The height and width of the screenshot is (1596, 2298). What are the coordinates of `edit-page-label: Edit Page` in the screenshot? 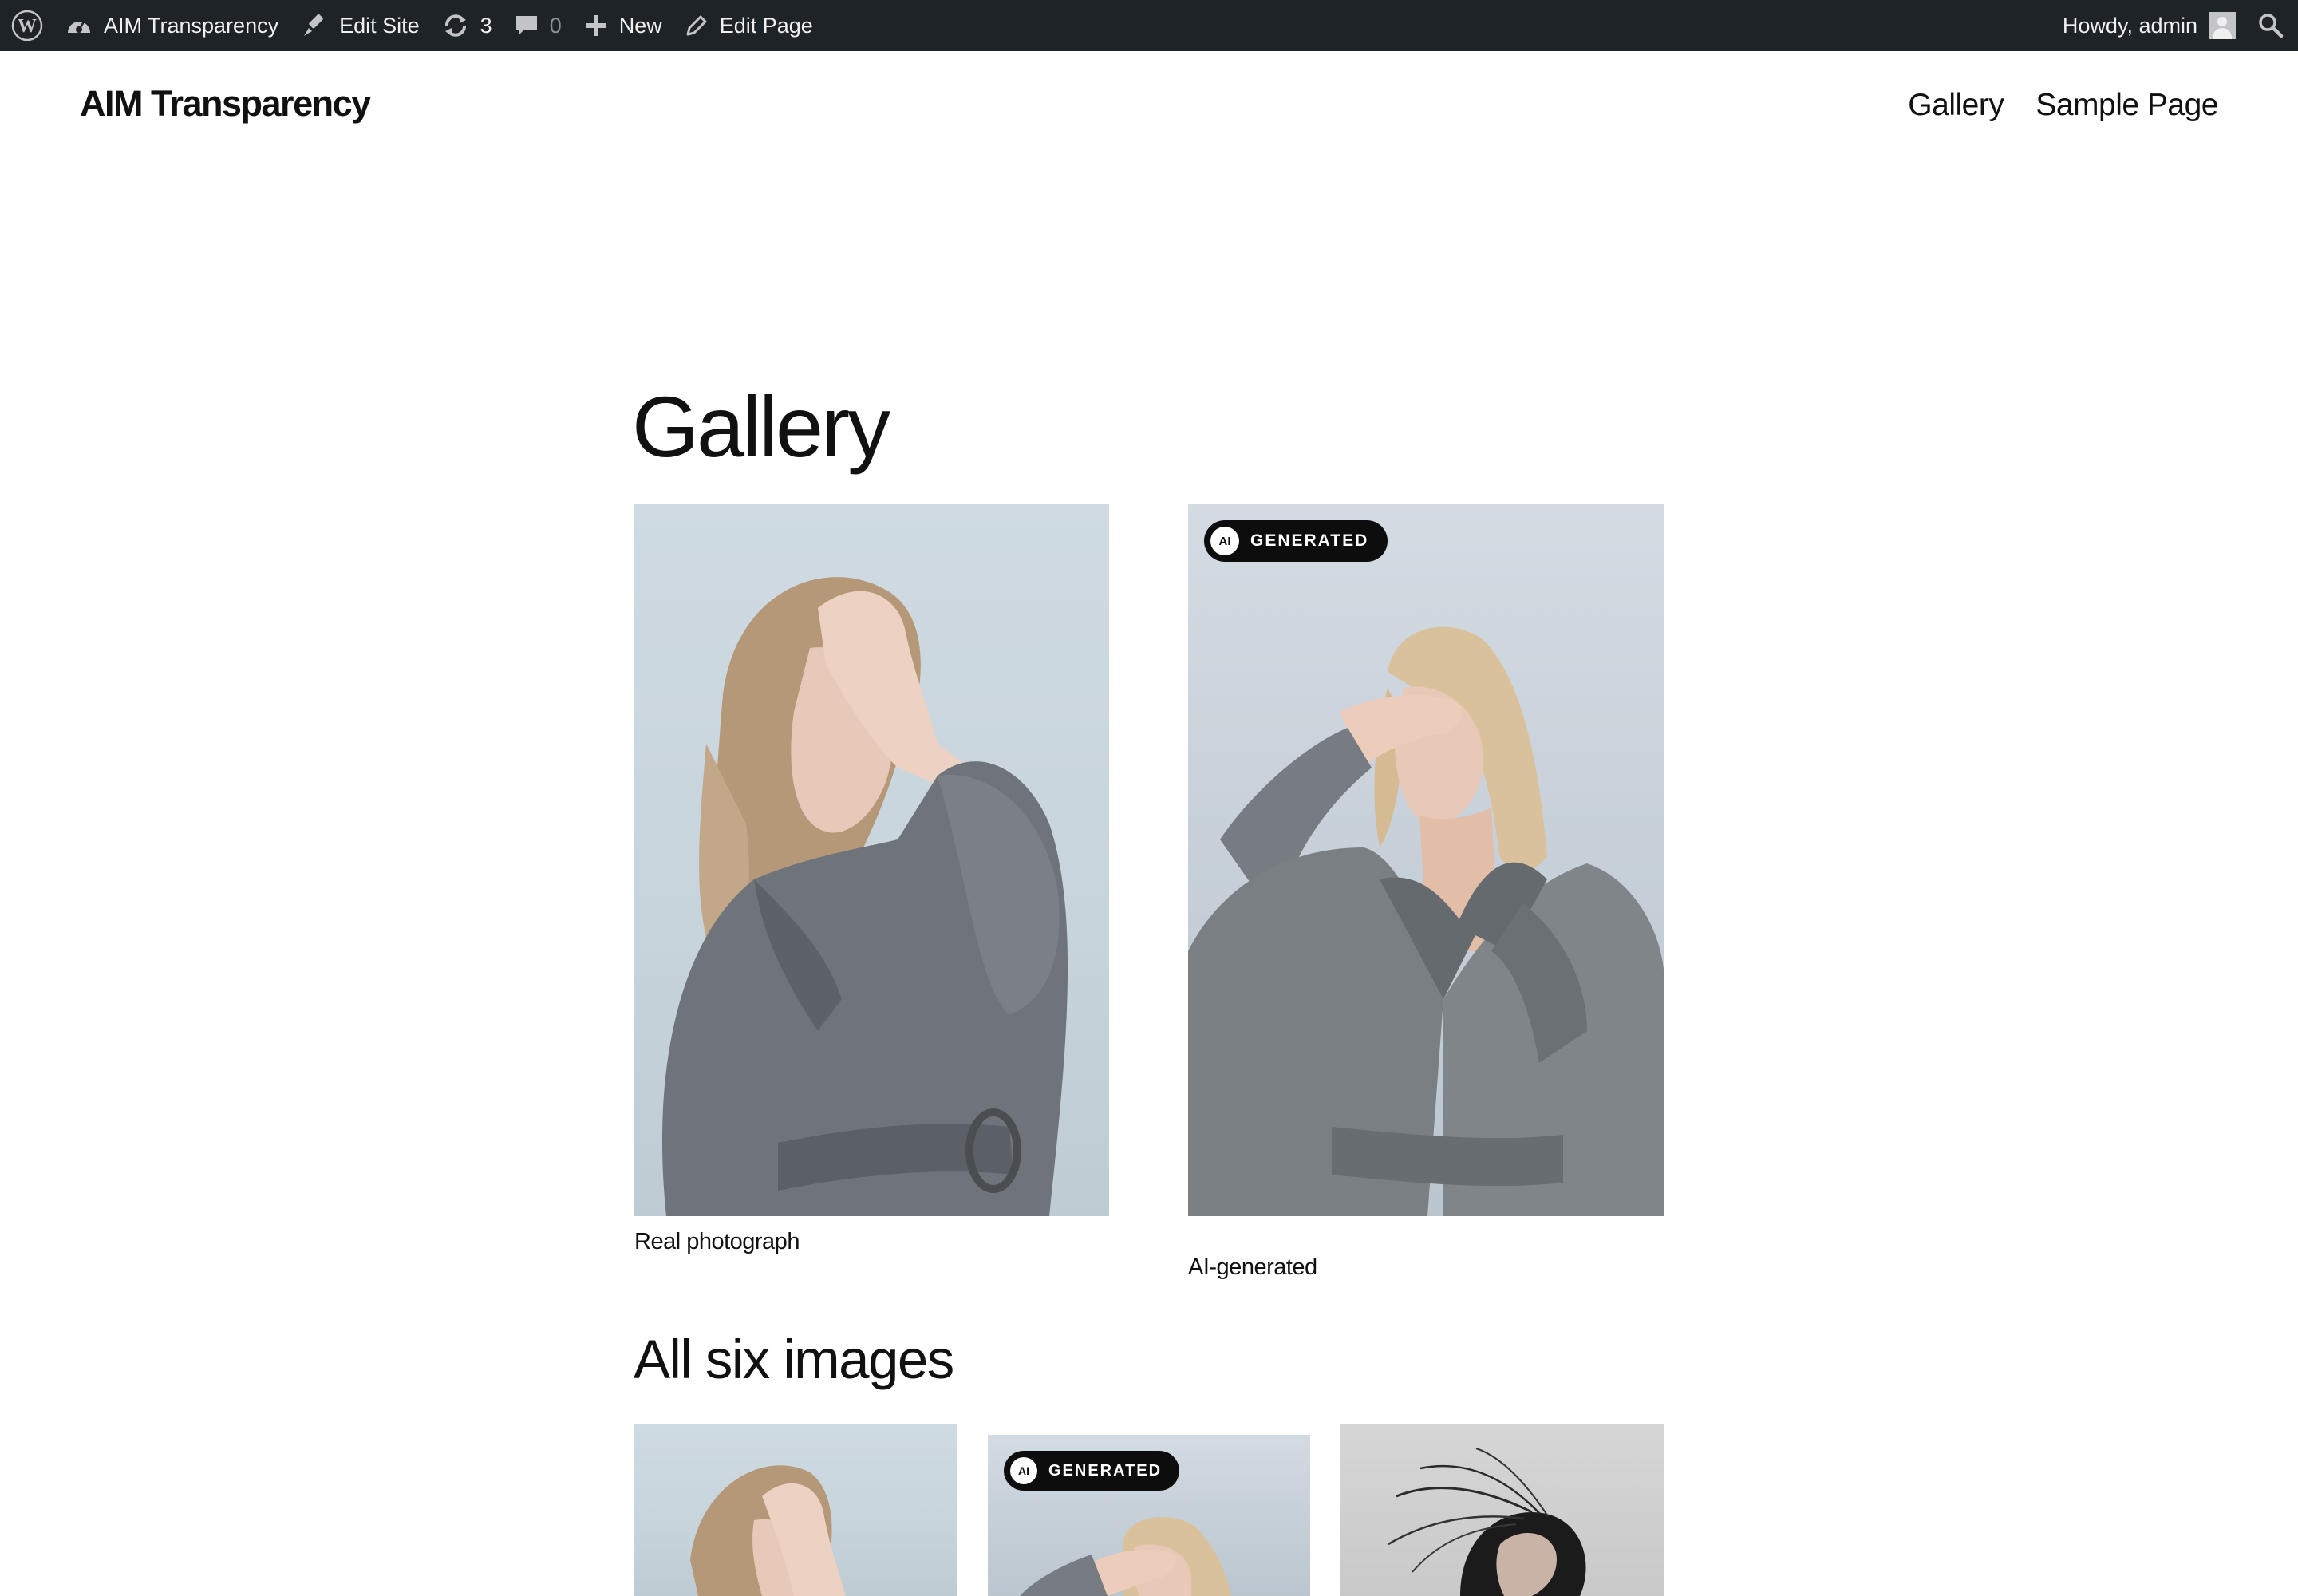 It's located at (766, 25).